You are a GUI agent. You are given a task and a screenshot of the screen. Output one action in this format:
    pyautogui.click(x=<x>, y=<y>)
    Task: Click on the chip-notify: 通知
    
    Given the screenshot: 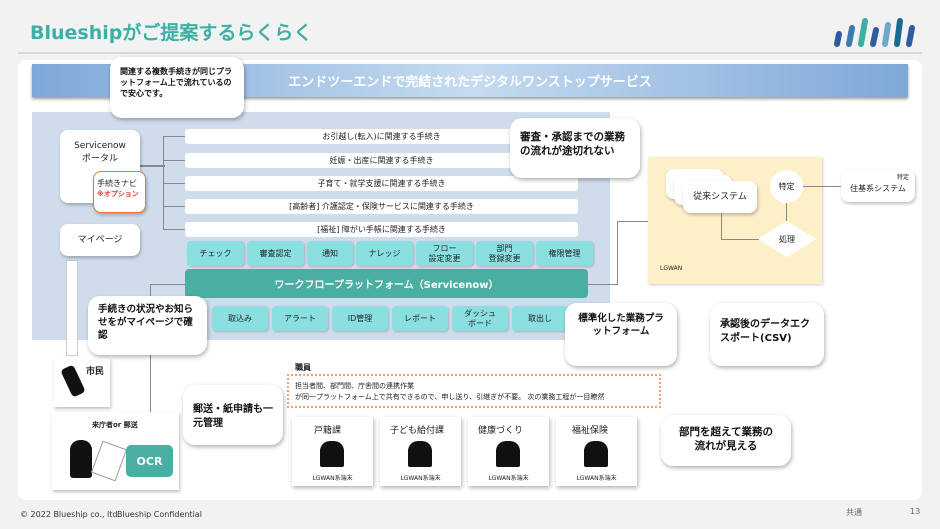 What is the action you would take?
    pyautogui.click(x=330, y=253)
    